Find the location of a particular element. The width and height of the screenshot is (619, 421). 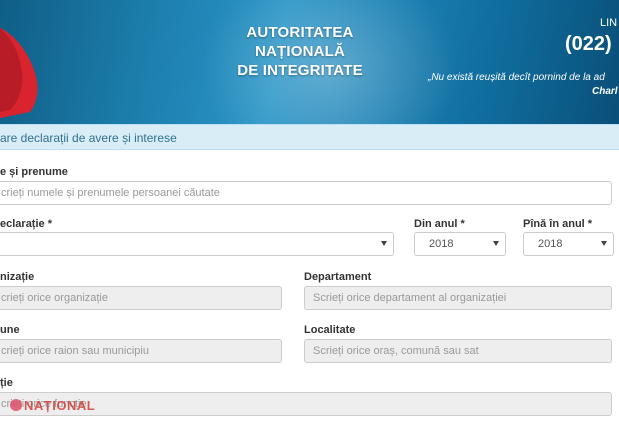

hotline-label: LIN is located at coordinates (609, 23).